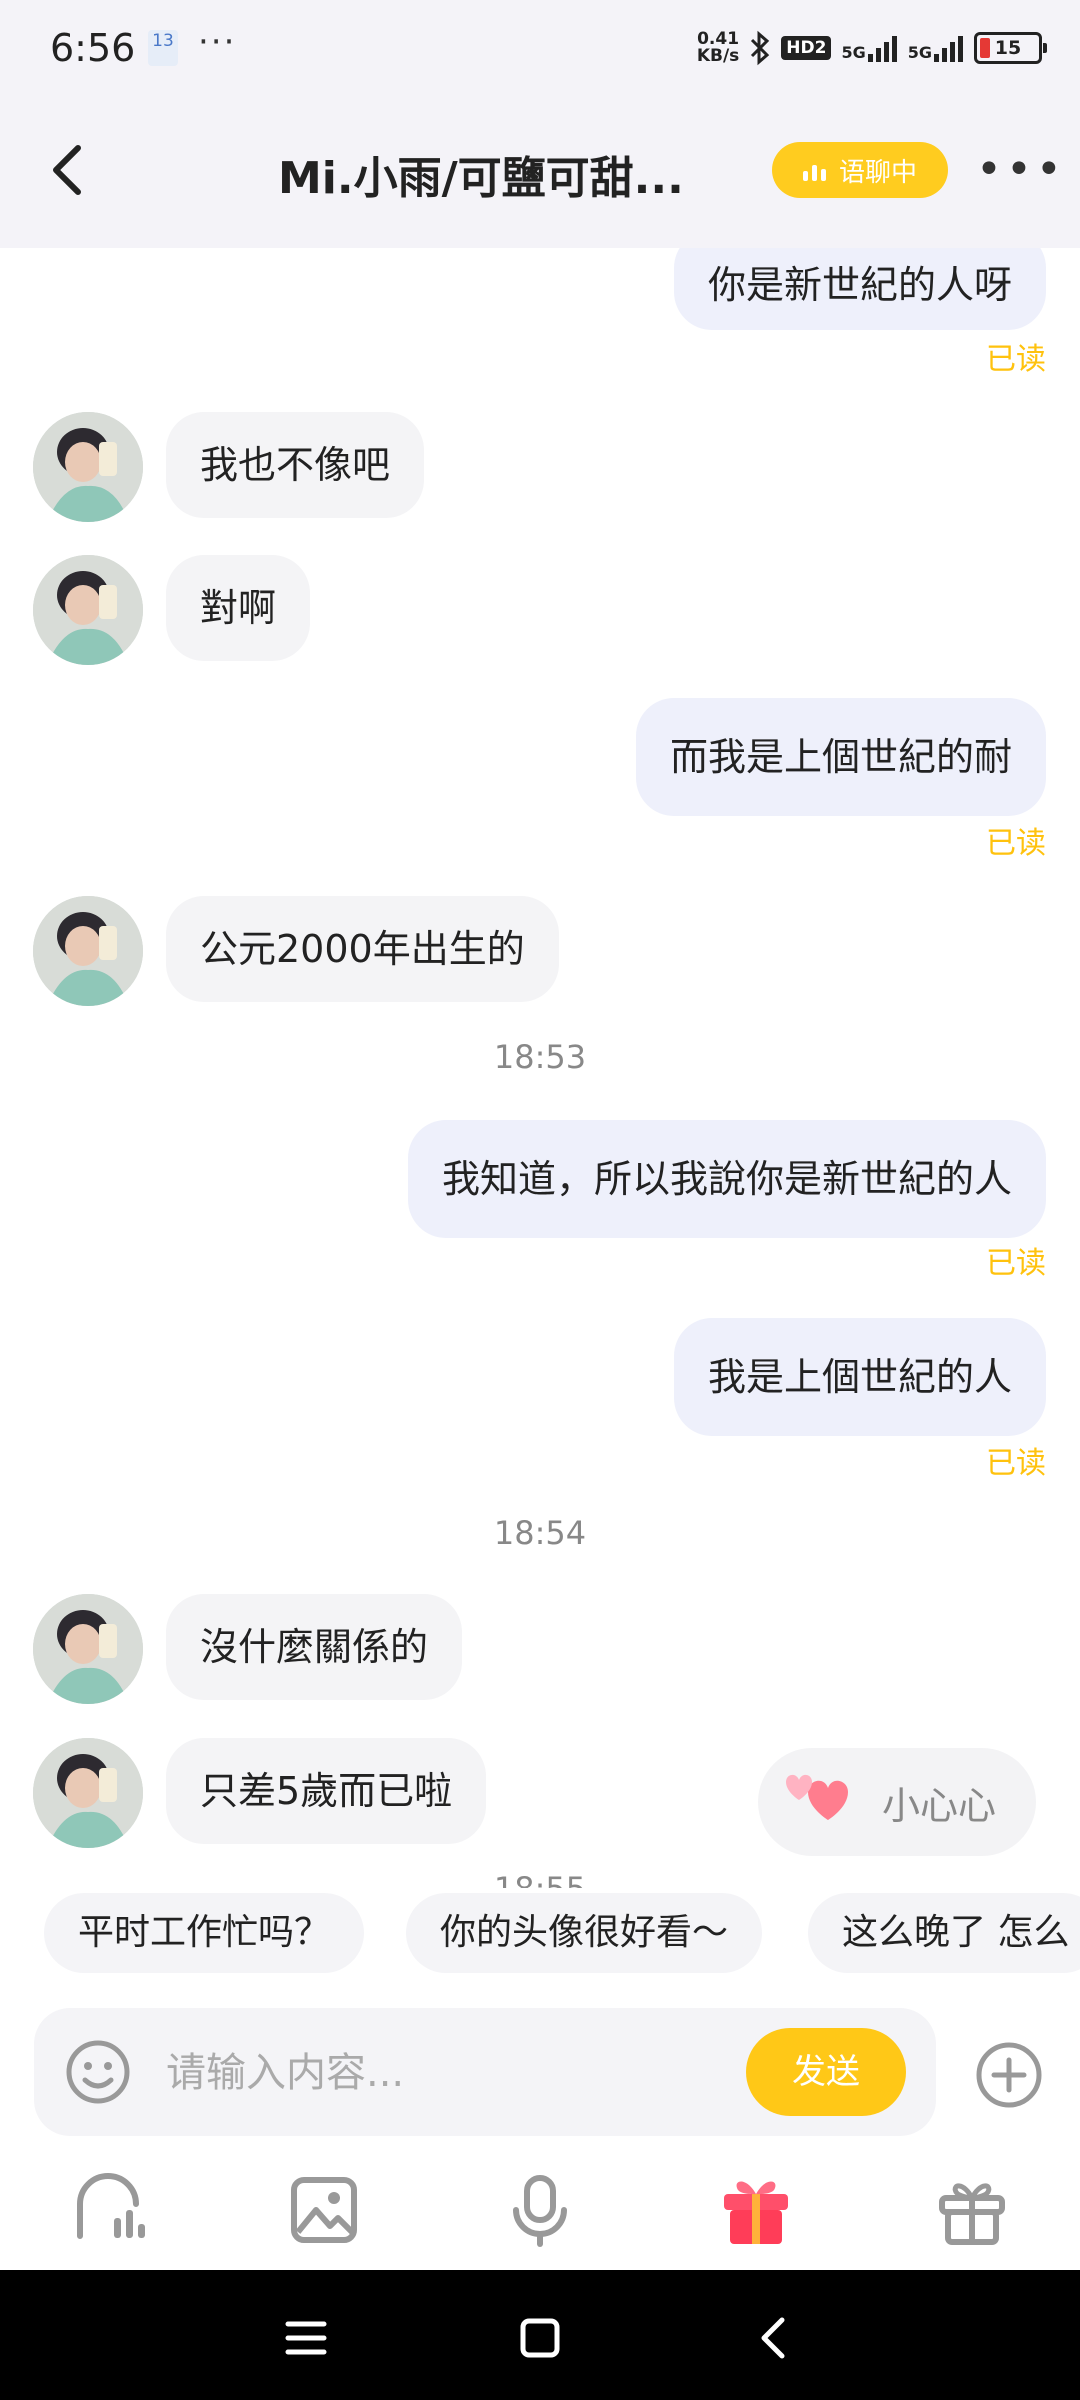 Image resolution: width=1080 pixels, height=2400 pixels. I want to click on message-input, so click(466, 2073).